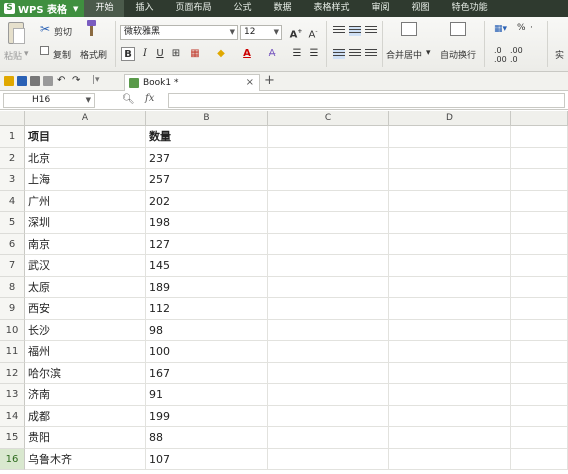 The width and height of the screenshot is (568, 474). Describe the element at coordinates (12, 395) in the screenshot. I see `row-header: 13` at that location.